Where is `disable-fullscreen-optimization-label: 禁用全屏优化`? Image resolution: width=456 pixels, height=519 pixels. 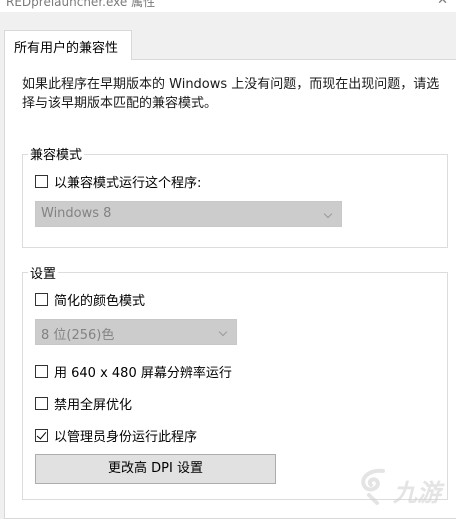
disable-fullscreen-optimization-label: 禁用全屏优化 is located at coordinates (93, 405).